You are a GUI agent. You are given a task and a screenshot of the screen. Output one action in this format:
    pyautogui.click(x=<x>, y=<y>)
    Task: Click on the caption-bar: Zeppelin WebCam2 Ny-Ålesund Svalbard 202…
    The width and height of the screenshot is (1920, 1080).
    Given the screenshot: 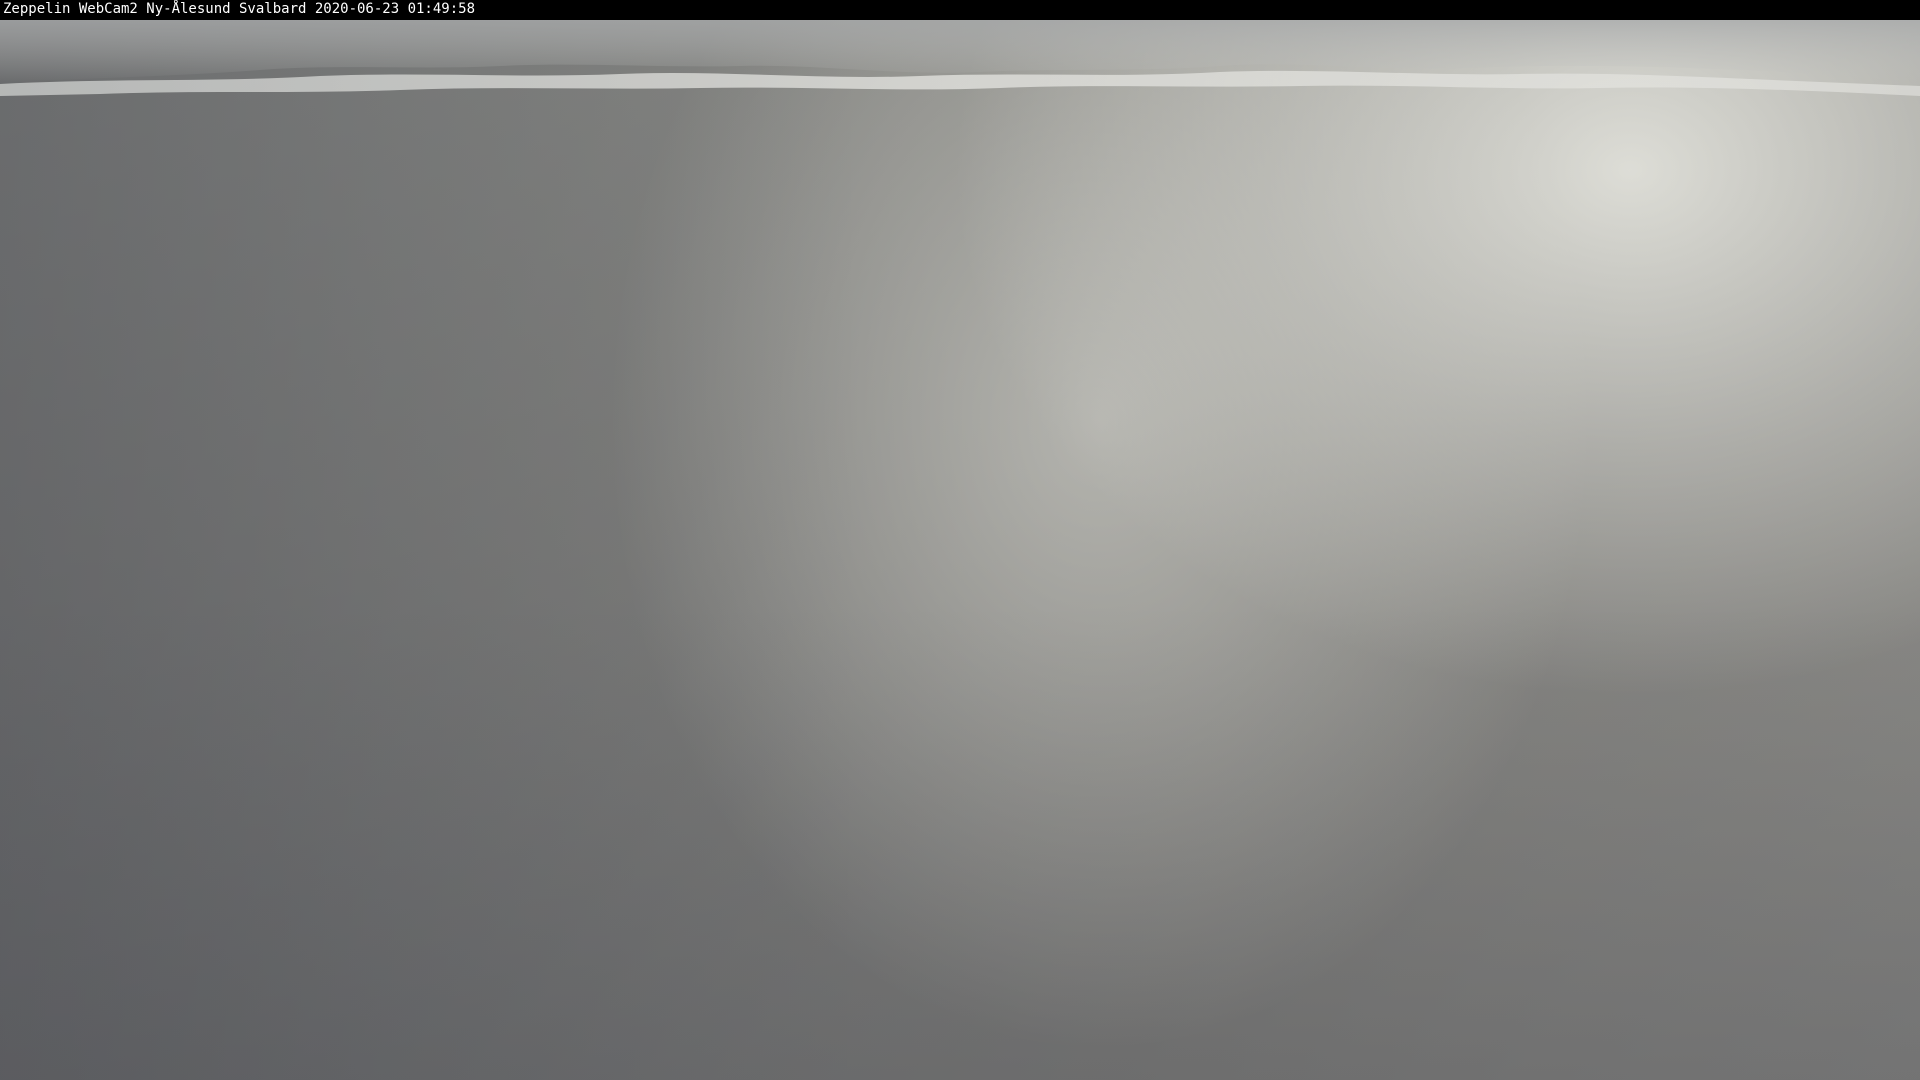 What is the action you would take?
    pyautogui.click(x=960, y=10)
    